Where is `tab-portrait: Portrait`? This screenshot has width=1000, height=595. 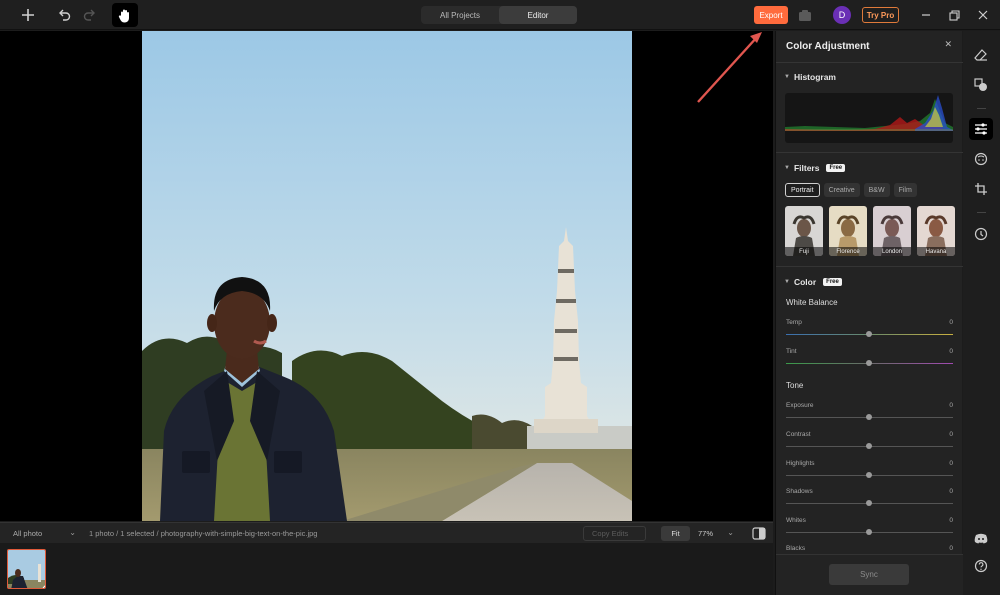 tab-portrait: Portrait is located at coordinates (802, 190).